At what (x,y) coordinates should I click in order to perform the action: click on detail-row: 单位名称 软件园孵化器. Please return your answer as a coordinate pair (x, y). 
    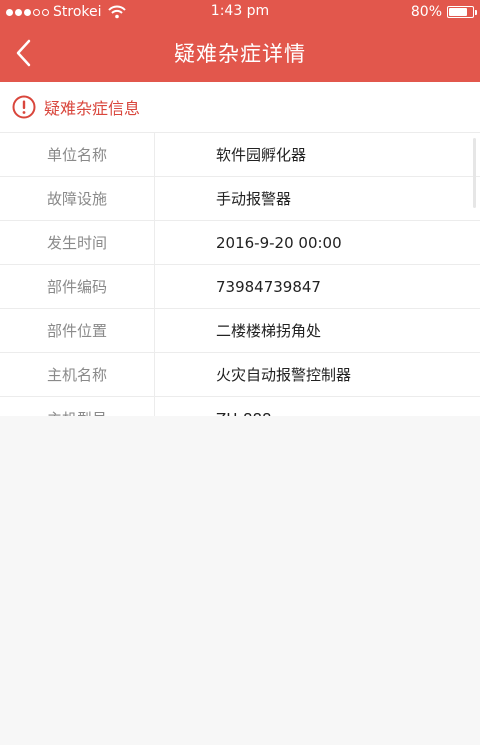
    Looking at the image, I should click on (240, 155).